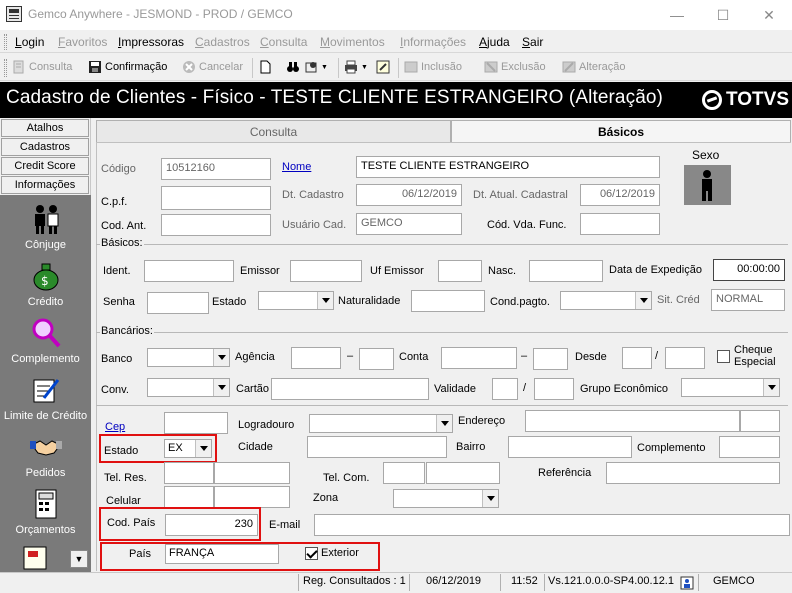 The width and height of the screenshot is (792, 593). What do you see at coordinates (706, 155) in the screenshot?
I see `sexo-label: Sexo` at bounding box center [706, 155].